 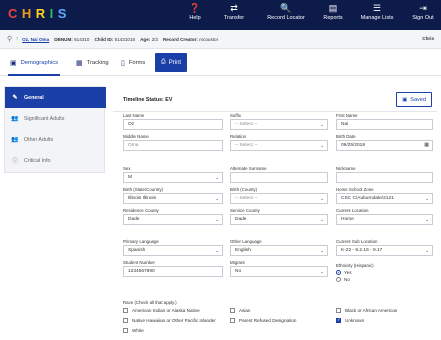 I want to click on middle-name-field: Middle Name Oma, so click(x=173, y=142).